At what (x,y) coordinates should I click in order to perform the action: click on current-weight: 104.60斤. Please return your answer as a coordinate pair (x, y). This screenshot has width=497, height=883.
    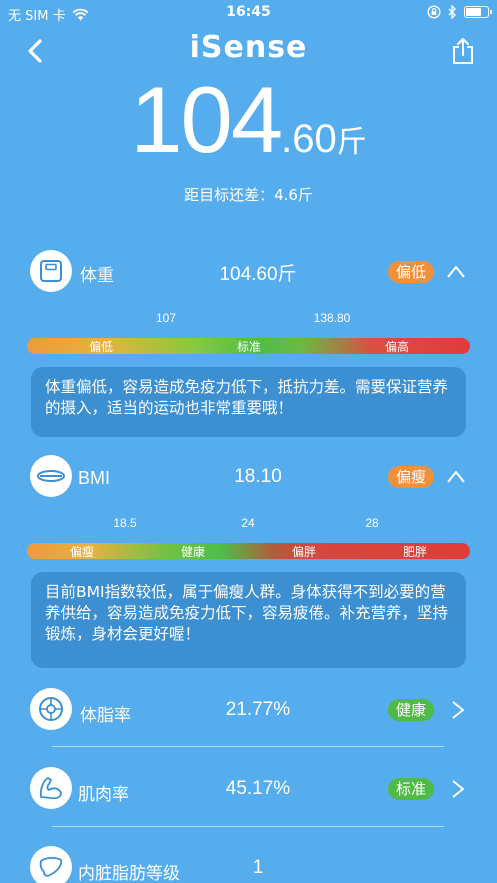
    Looking at the image, I should click on (248, 120).